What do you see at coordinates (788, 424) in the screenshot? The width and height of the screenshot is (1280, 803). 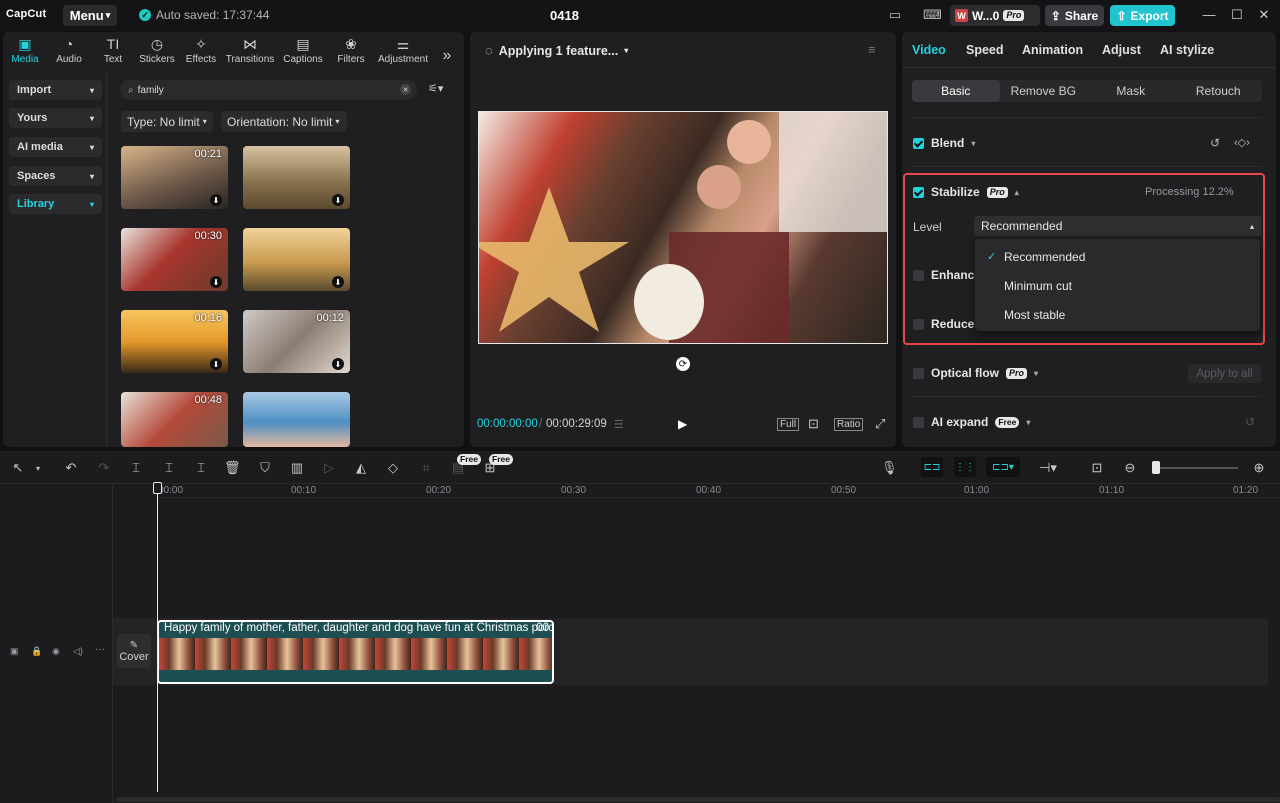 I see `full-button: Full` at bounding box center [788, 424].